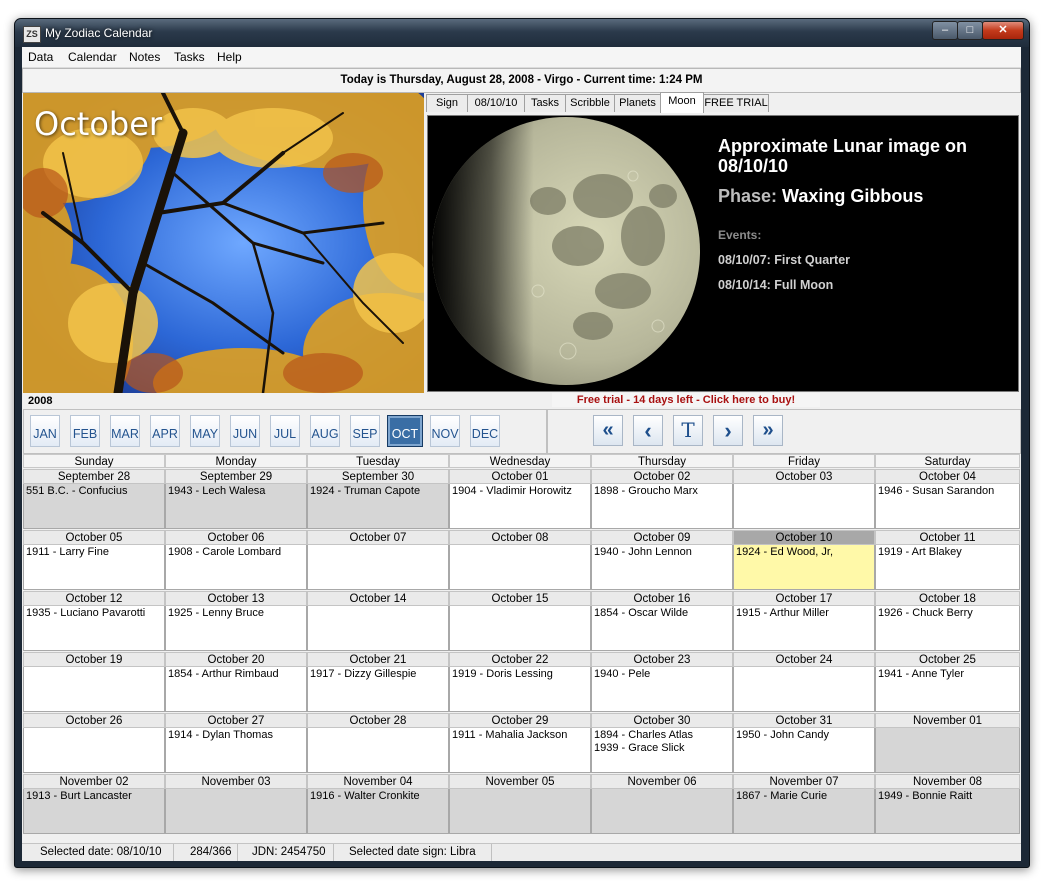 Image resolution: width=1050 pixels, height=890 pixels. I want to click on day-cell: October 27 1914 - Dylan Thomas, so click(236, 743).